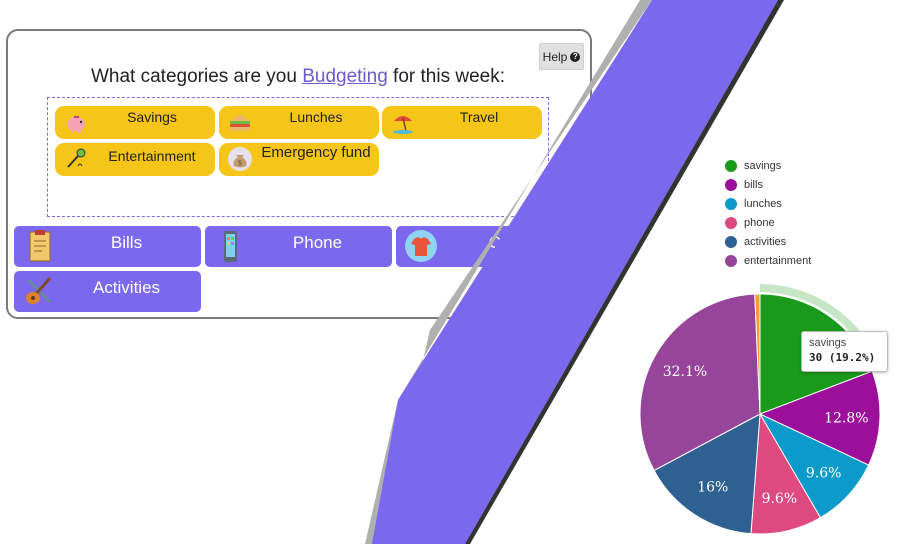 This screenshot has width=898, height=544. What do you see at coordinates (760, 409) in the screenshot?
I see `pie-chart: 112.8%9.6%9.6%16%32.1%` at bounding box center [760, 409].